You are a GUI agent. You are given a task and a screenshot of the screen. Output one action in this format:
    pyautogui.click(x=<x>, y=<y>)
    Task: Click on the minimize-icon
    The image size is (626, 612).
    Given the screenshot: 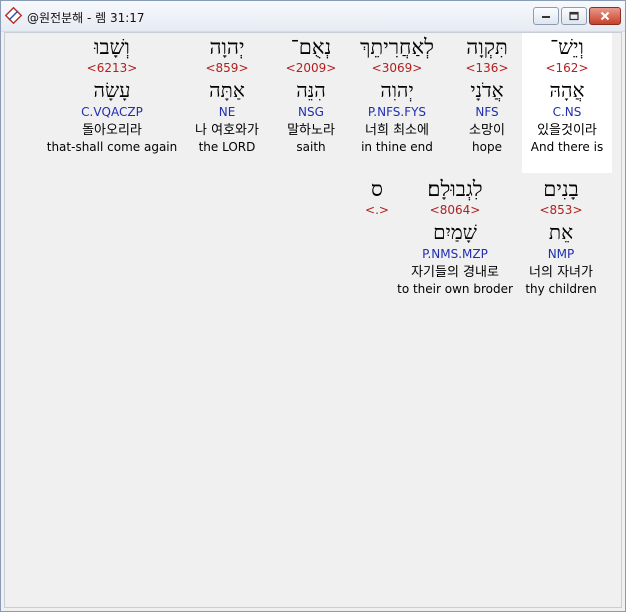 What is the action you would take?
    pyautogui.click(x=546, y=17)
    